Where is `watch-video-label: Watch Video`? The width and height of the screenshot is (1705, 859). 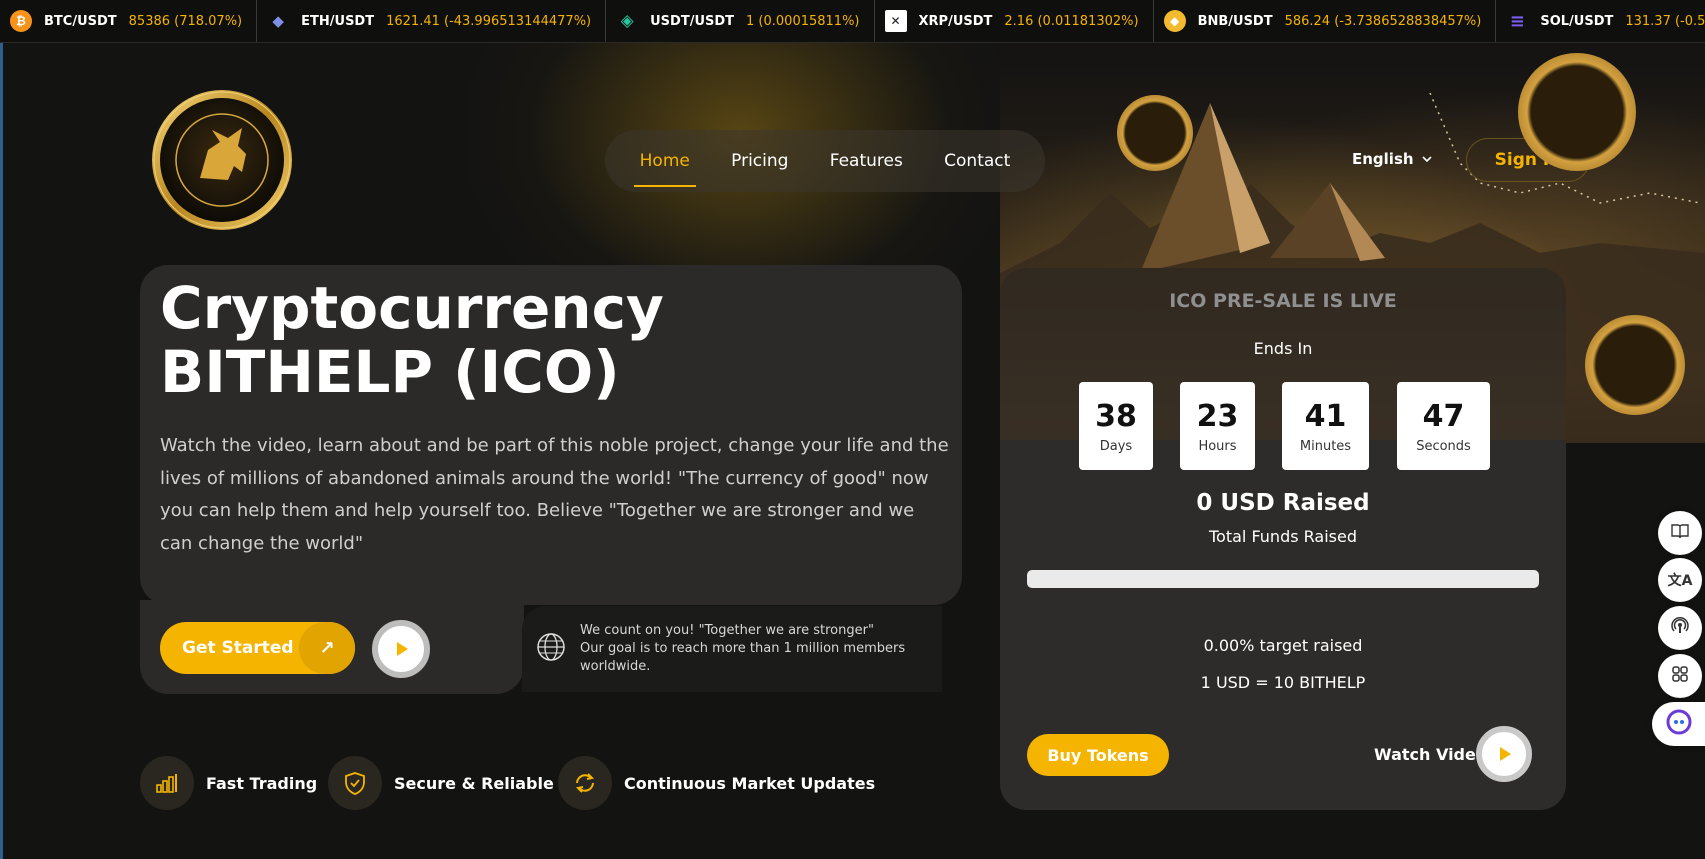 watch-video-label: Watch Video is located at coordinates (1430, 754).